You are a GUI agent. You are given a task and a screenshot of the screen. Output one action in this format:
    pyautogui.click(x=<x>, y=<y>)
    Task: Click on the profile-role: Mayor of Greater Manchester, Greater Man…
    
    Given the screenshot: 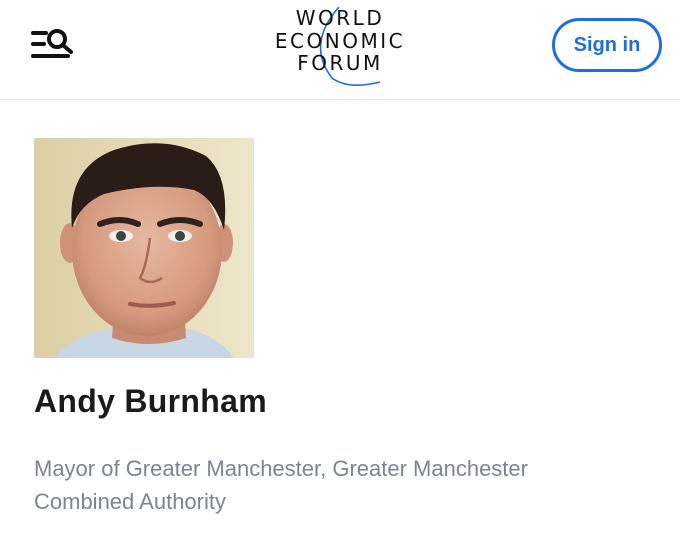 What is the action you would take?
    pyautogui.click(x=281, y=485)
    